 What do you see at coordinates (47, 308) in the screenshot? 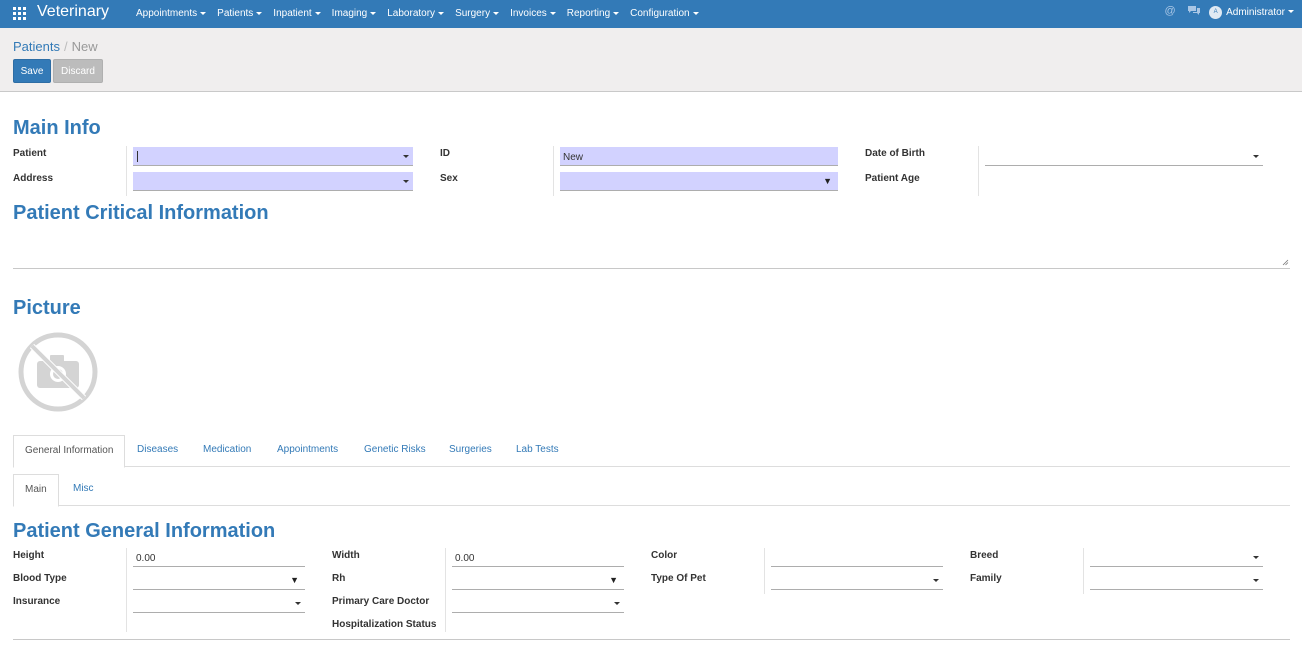
I see `section-title-picture: Picture` at bounding box center [47, 308].